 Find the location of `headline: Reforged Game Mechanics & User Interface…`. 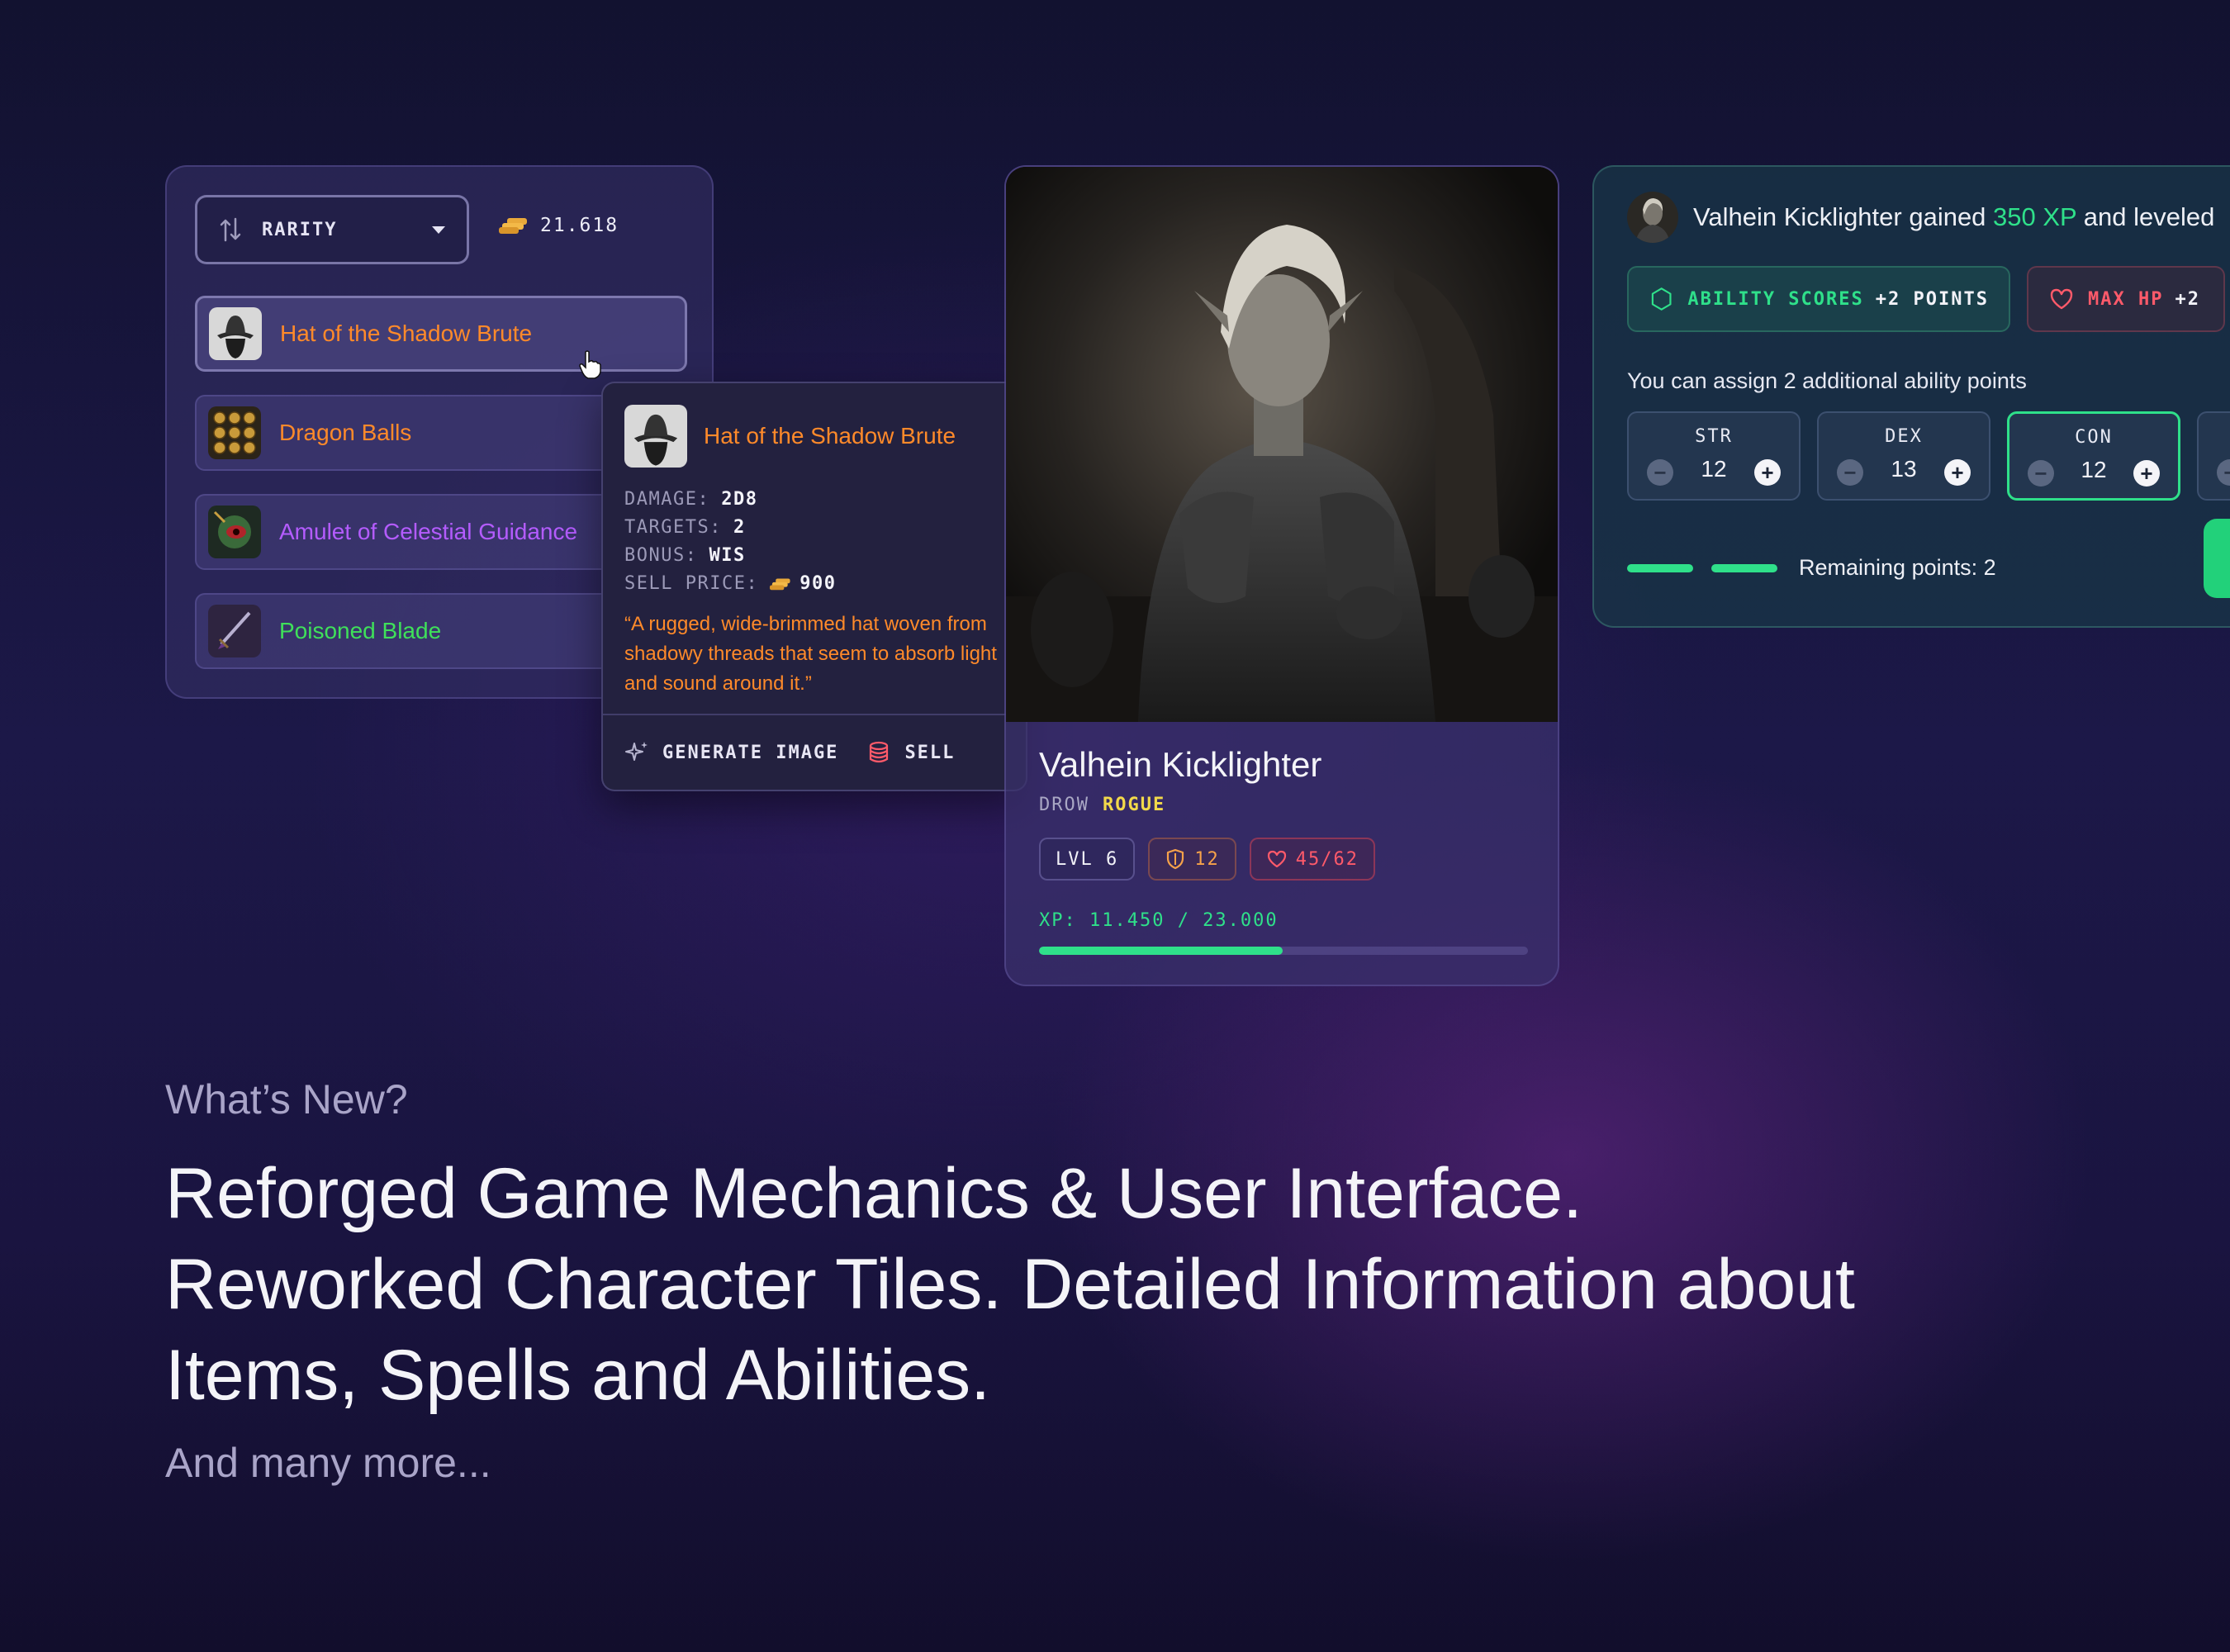

headline: Reforged Game Mechanics & User Interface… is located at coordinates (1156, 1284).